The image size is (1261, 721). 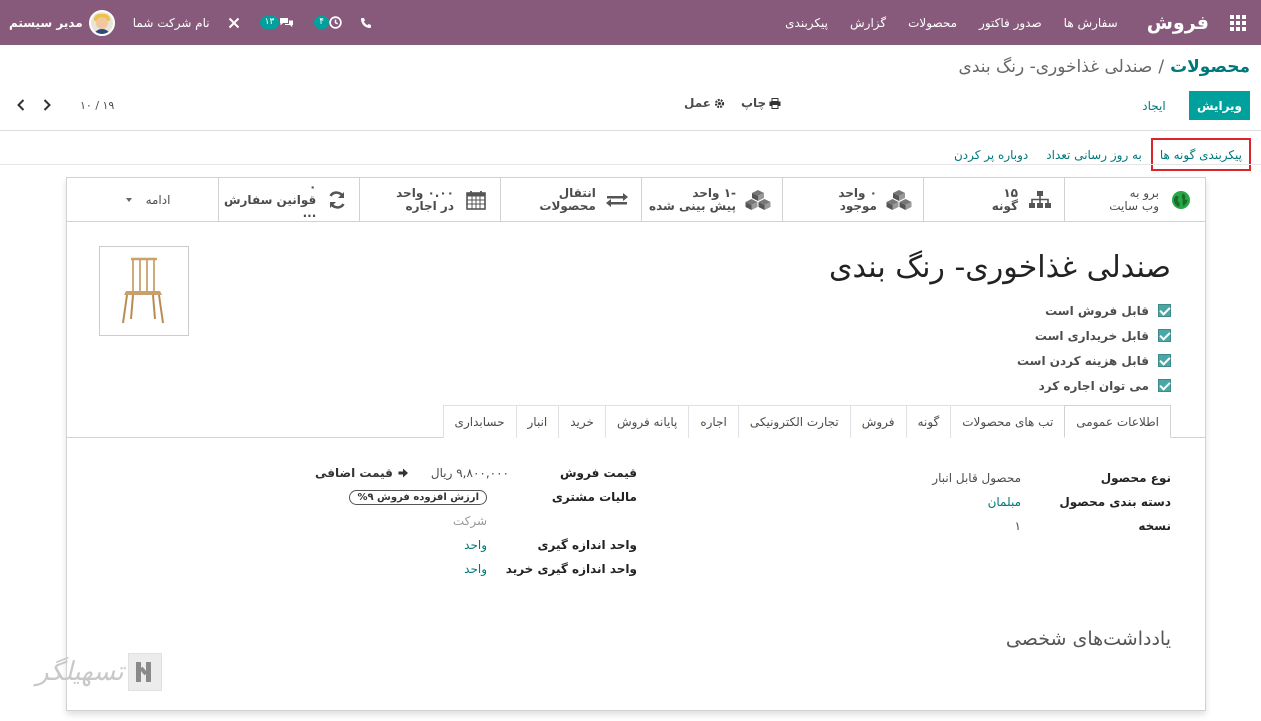 I want to click on product-moves-smart-button: انتقال محصولات, so click(x=570, y=200).